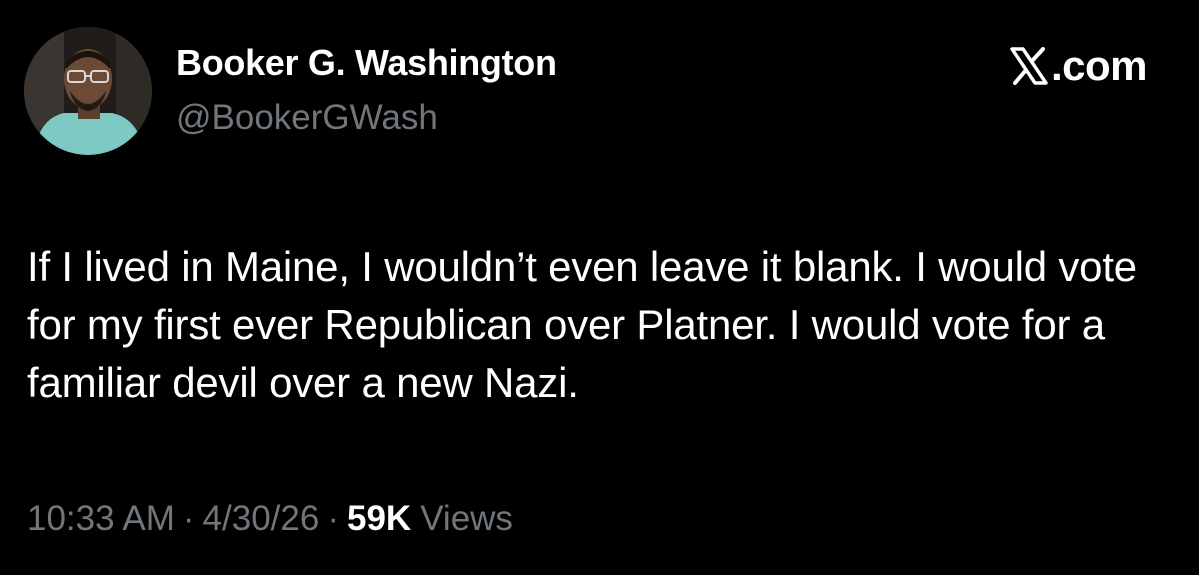 The width and height of the screenshot is (1199, 575). What do you see at coordinates (379, 519) in the screenshot?
I see `views-count: 59K` at bounding box center [379, 519].